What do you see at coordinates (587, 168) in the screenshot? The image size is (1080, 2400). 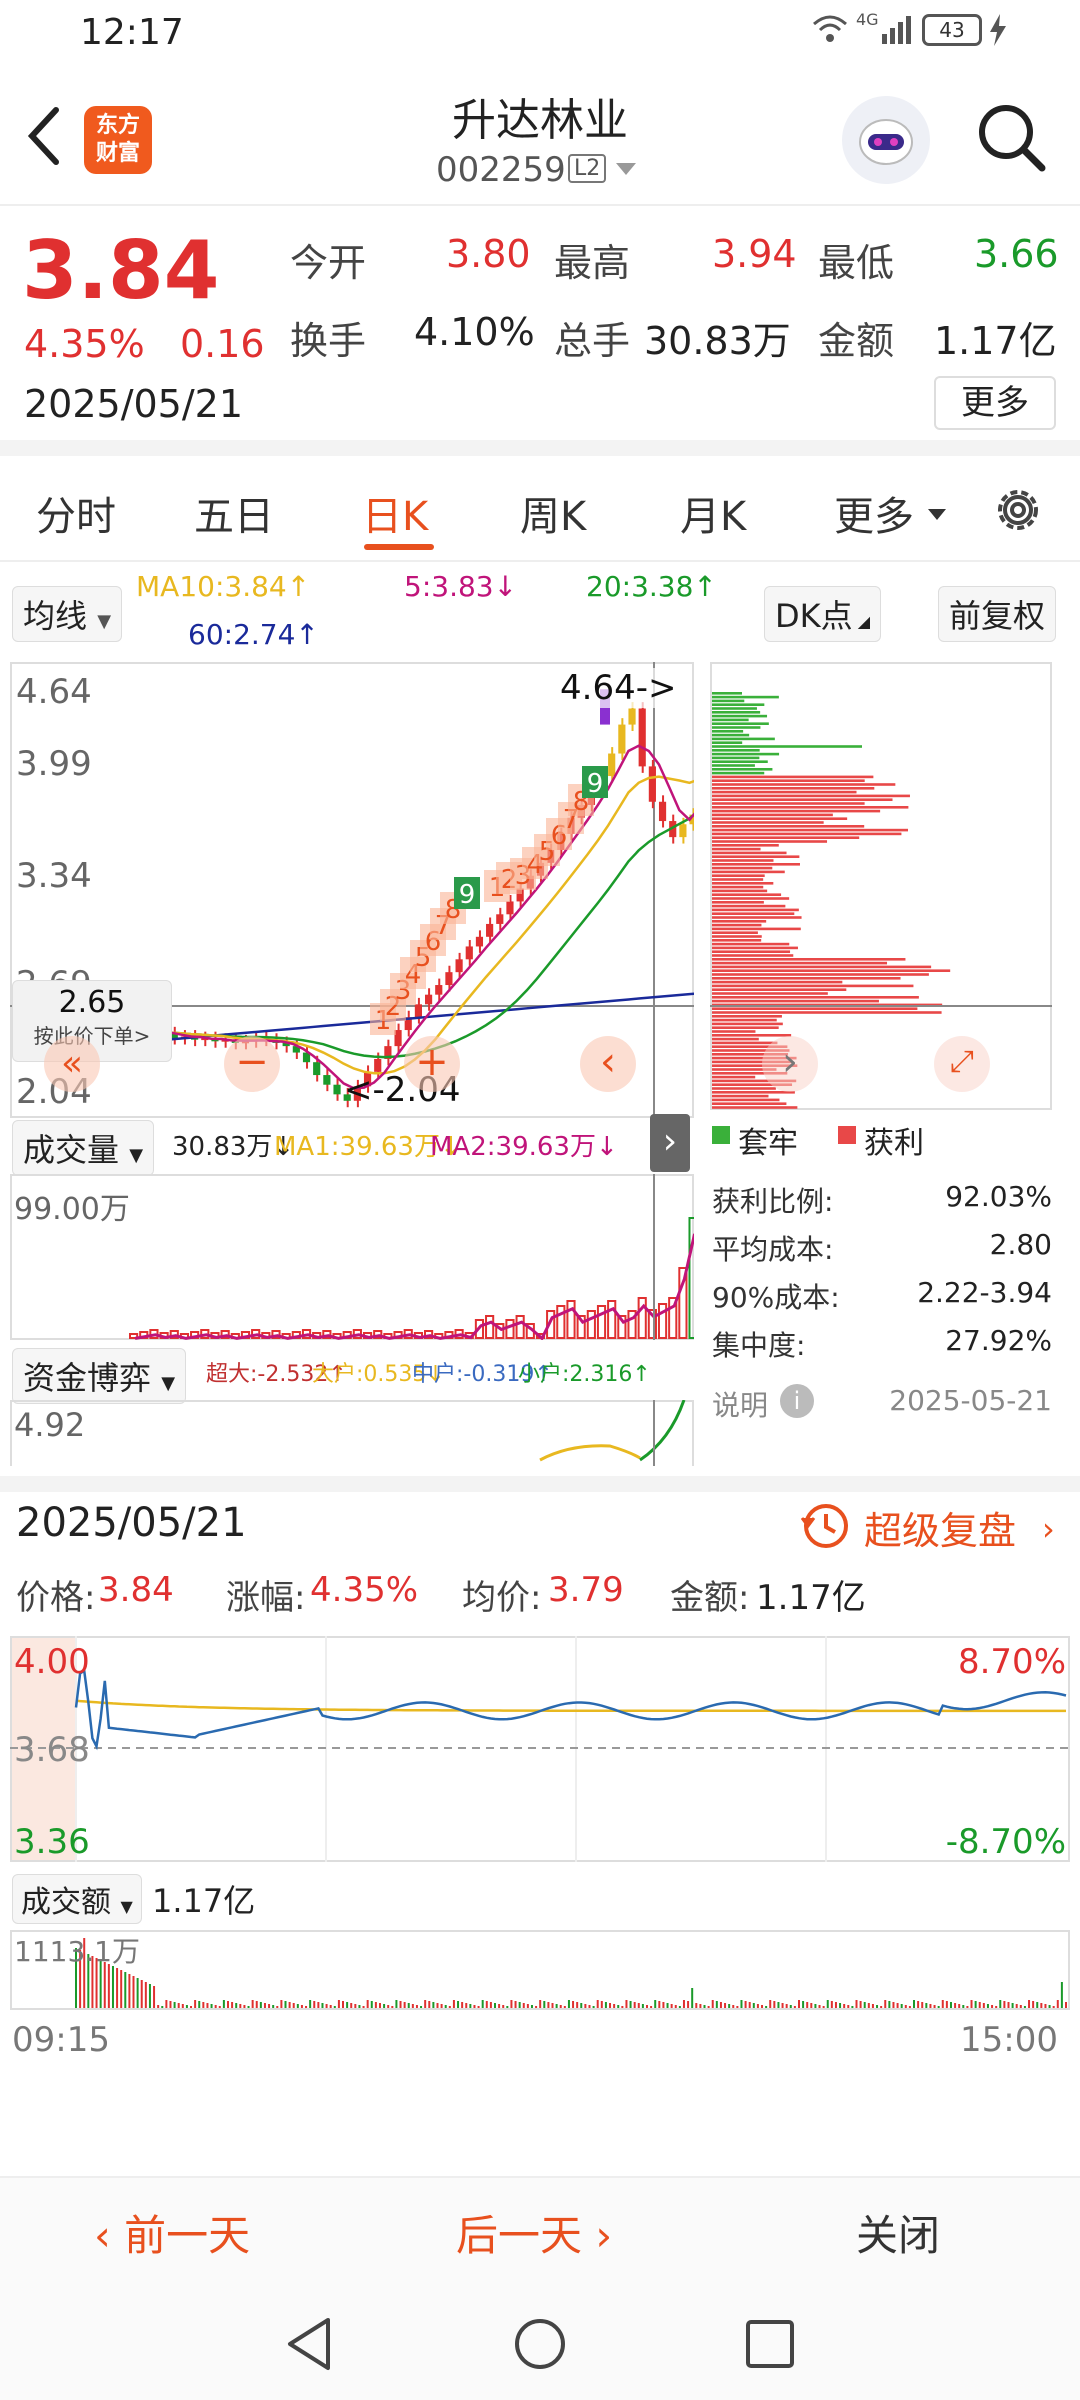 I see `level-badge: L2` at bounding box center [587, 168].